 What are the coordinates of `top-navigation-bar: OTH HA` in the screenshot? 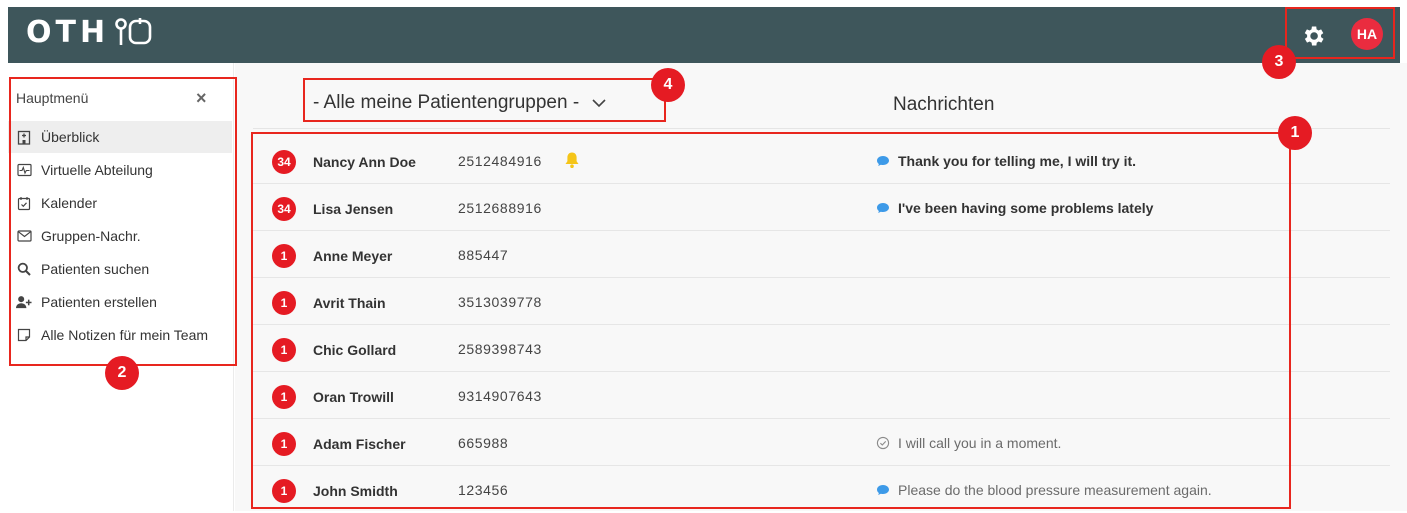 It's located at (704, 35).